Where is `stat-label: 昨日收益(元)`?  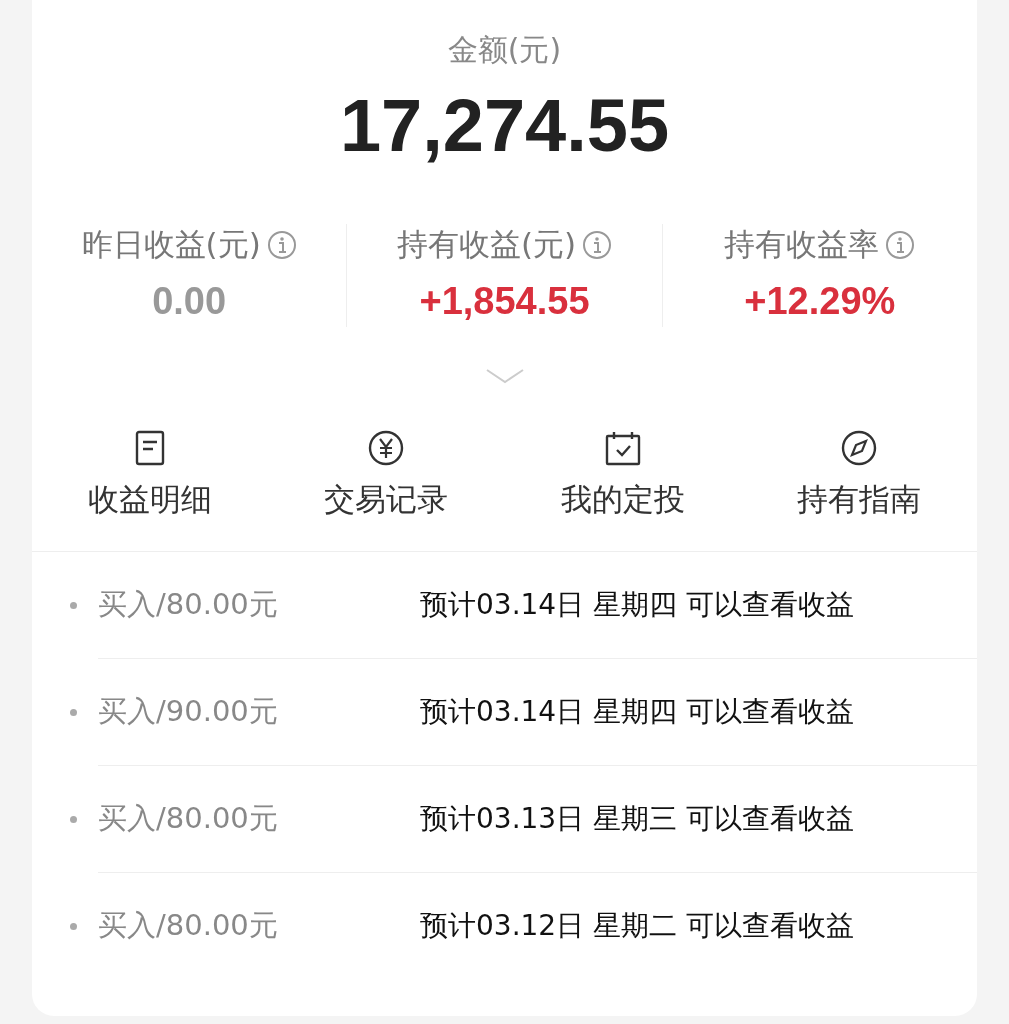
stat-label: 昨日收益(元) is located at coordinates (171, 244).